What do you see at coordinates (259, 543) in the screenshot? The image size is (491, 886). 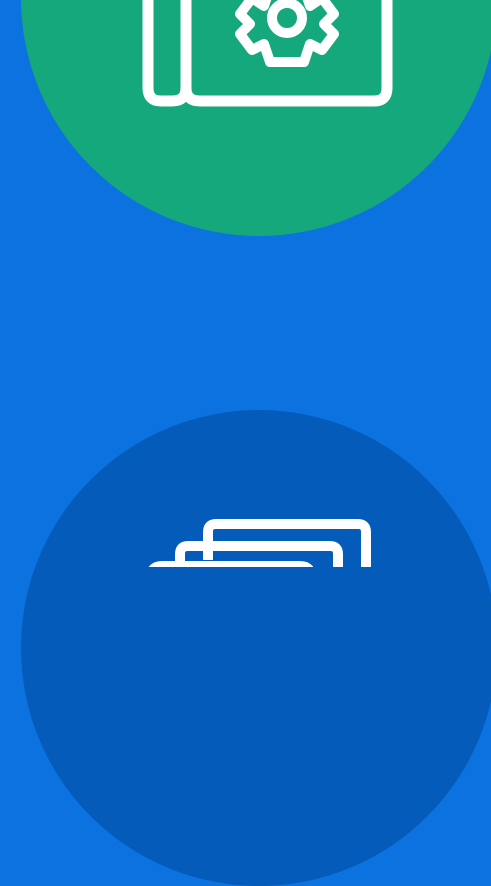 I see `stacked-documents-icon` at bounding box center [259, 543].